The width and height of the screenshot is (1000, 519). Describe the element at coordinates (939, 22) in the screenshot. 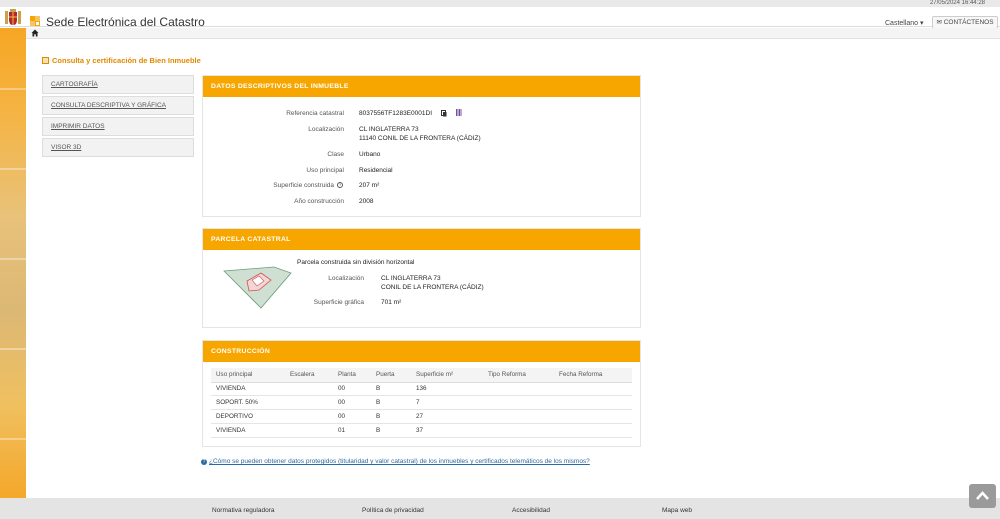

I see `envelope-icon: ✉` at that location.